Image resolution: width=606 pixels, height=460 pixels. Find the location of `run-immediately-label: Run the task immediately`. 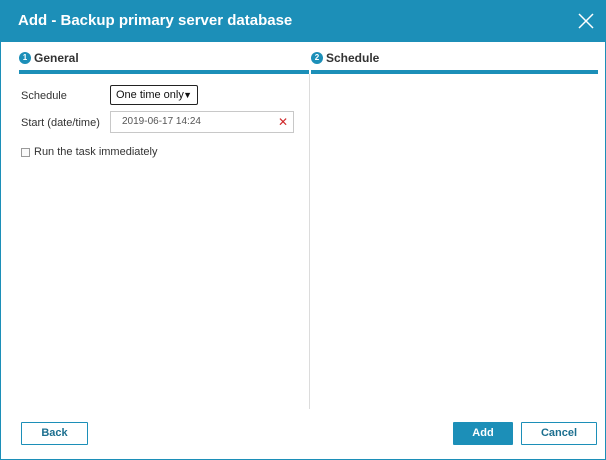

run-immediately-label: Run the task immediately is located at coordinates (96, 152).